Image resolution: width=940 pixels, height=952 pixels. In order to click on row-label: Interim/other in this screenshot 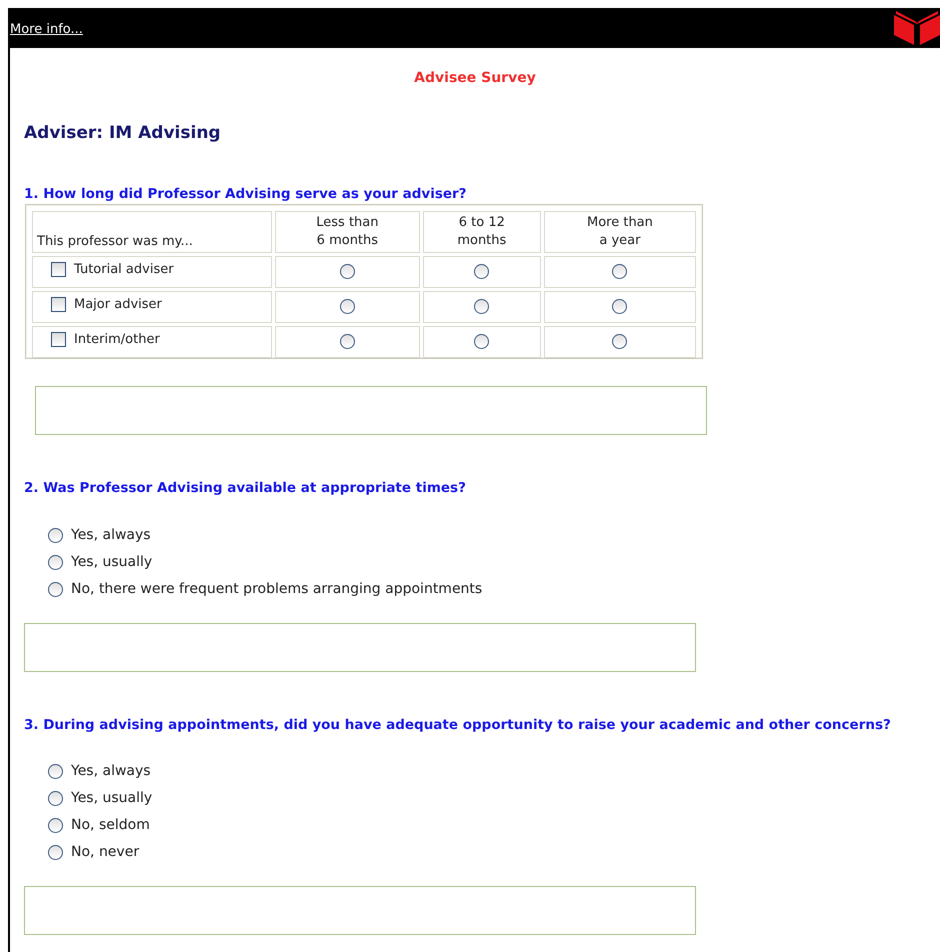, I will do `click(117, 340)`.